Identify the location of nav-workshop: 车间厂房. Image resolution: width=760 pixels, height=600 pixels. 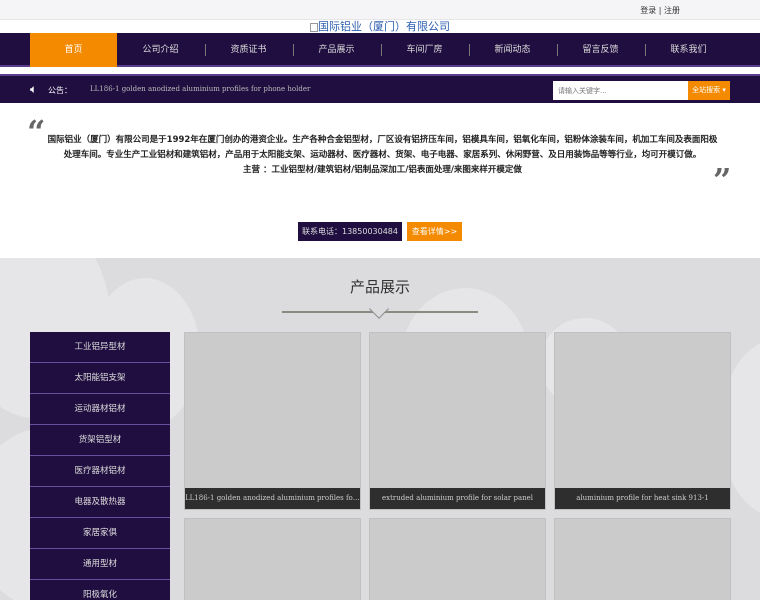
(424, 50).